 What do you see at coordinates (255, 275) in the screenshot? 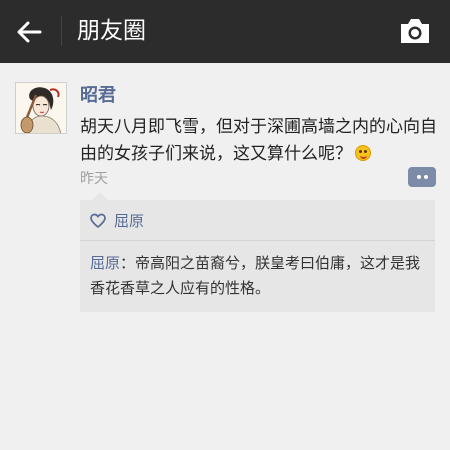
I see `comment-text: 帝高阳之苗裔兮，朕皇考曰伯庸，这才是我香花香草之人应有的性格。` at bounding box center [255, 275].